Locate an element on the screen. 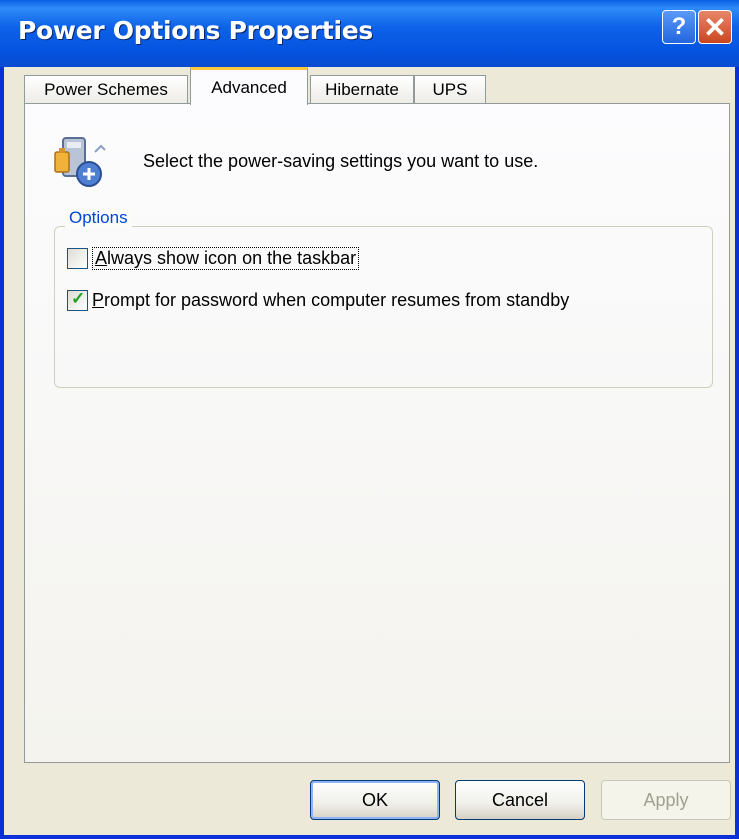 This screenshot has height=839, width=739. tab-label: Advanced is located at coordinates (249, 87).